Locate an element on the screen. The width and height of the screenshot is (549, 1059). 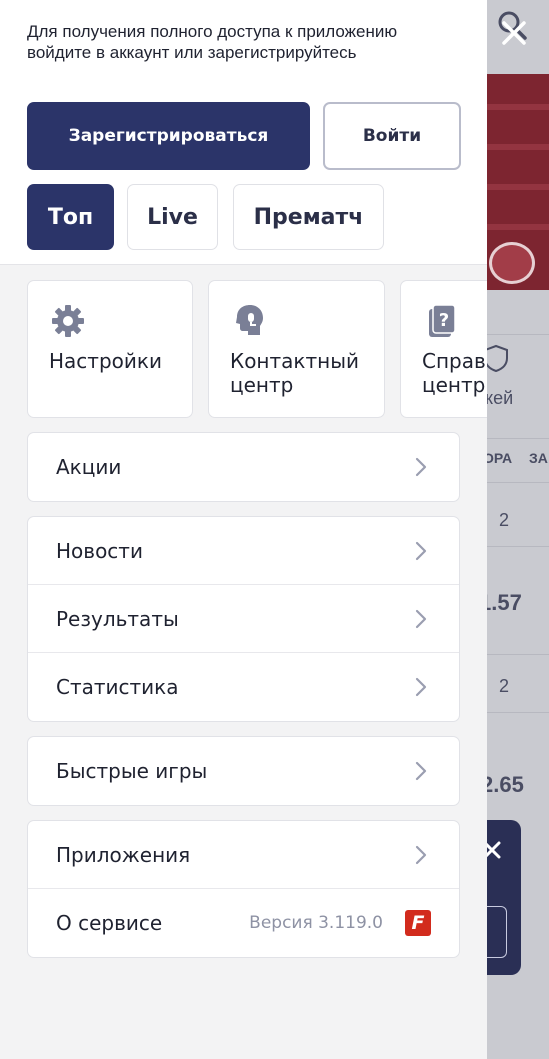
menu-item-label: О сервисе is located at coordinates (109, 923).